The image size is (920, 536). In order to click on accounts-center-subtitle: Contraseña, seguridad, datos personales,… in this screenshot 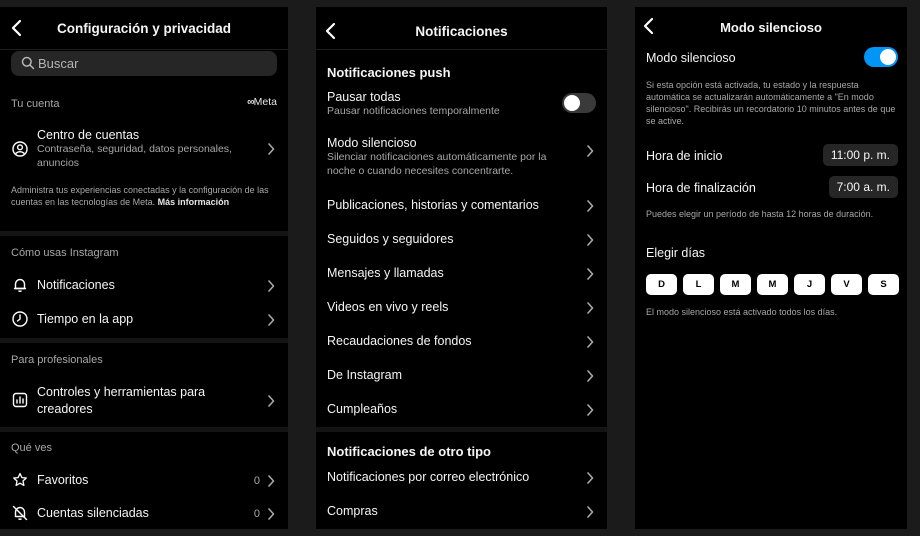, I will do `click(134, 156)`.